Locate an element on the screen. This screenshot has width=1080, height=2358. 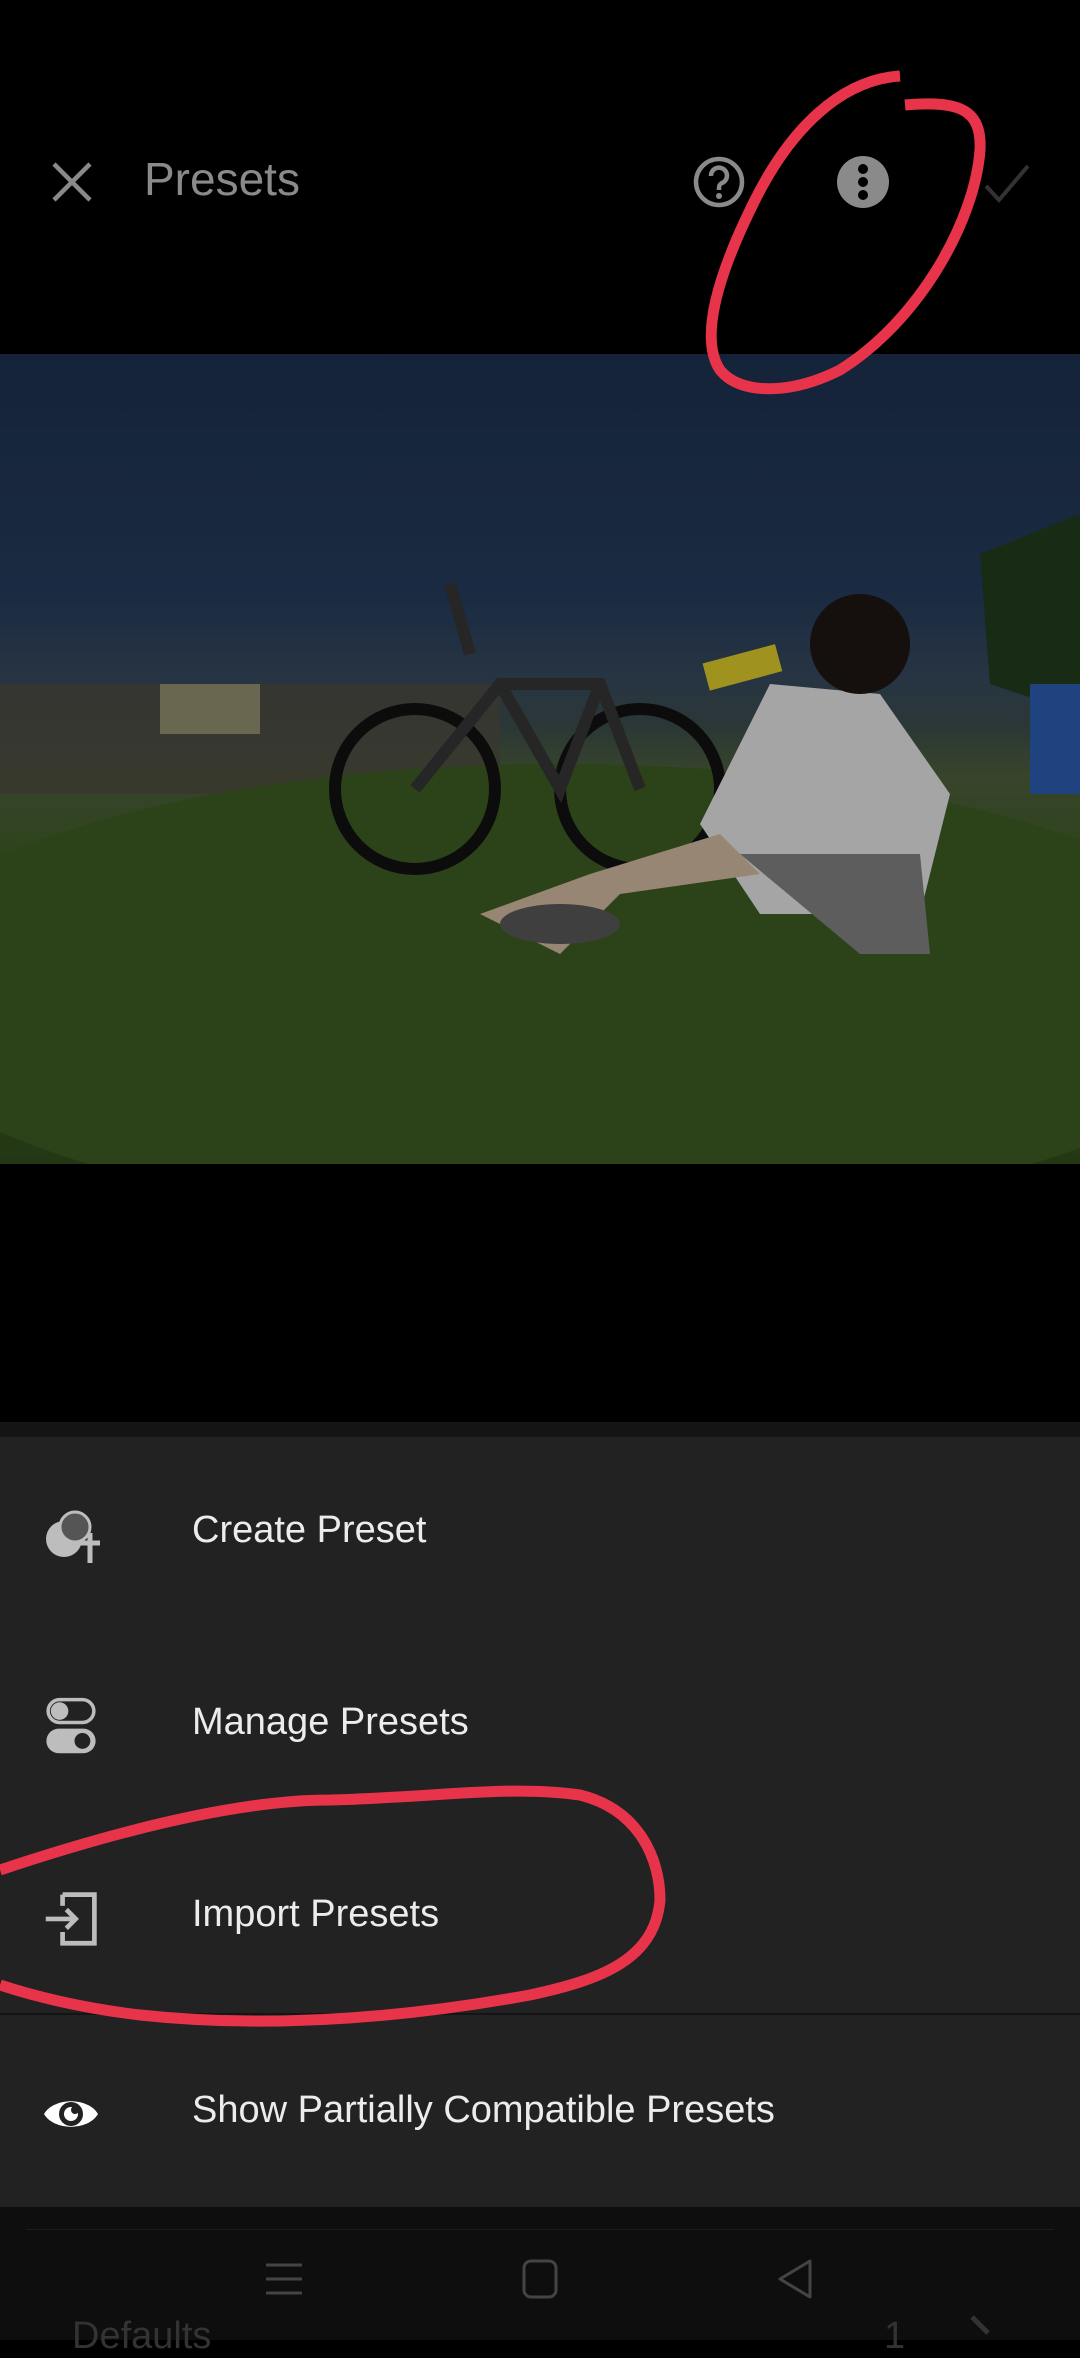
menu-item-create-preset: Create Preset is located at coordinates (540, 1532).